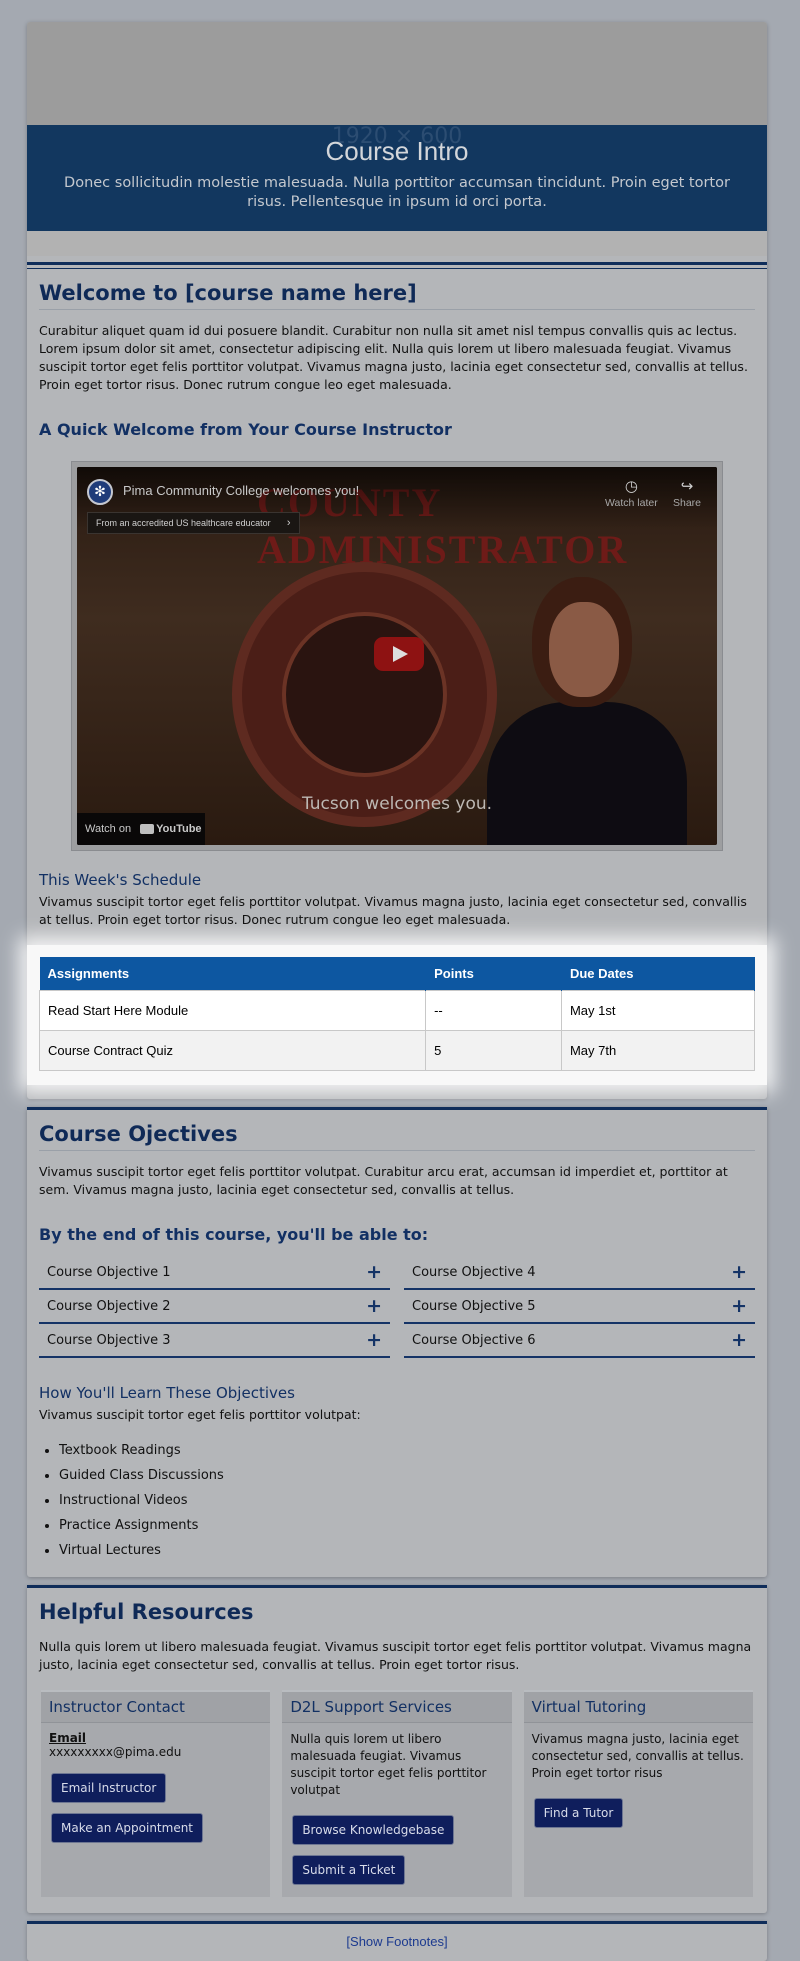 The height and width of the screenshot is (1961, 800). What do you see at coordinates (579, 1273) in the screenshot?
I see `objective-accordion-item: Course Objective 4 +` at bounding box center [579, 1273].